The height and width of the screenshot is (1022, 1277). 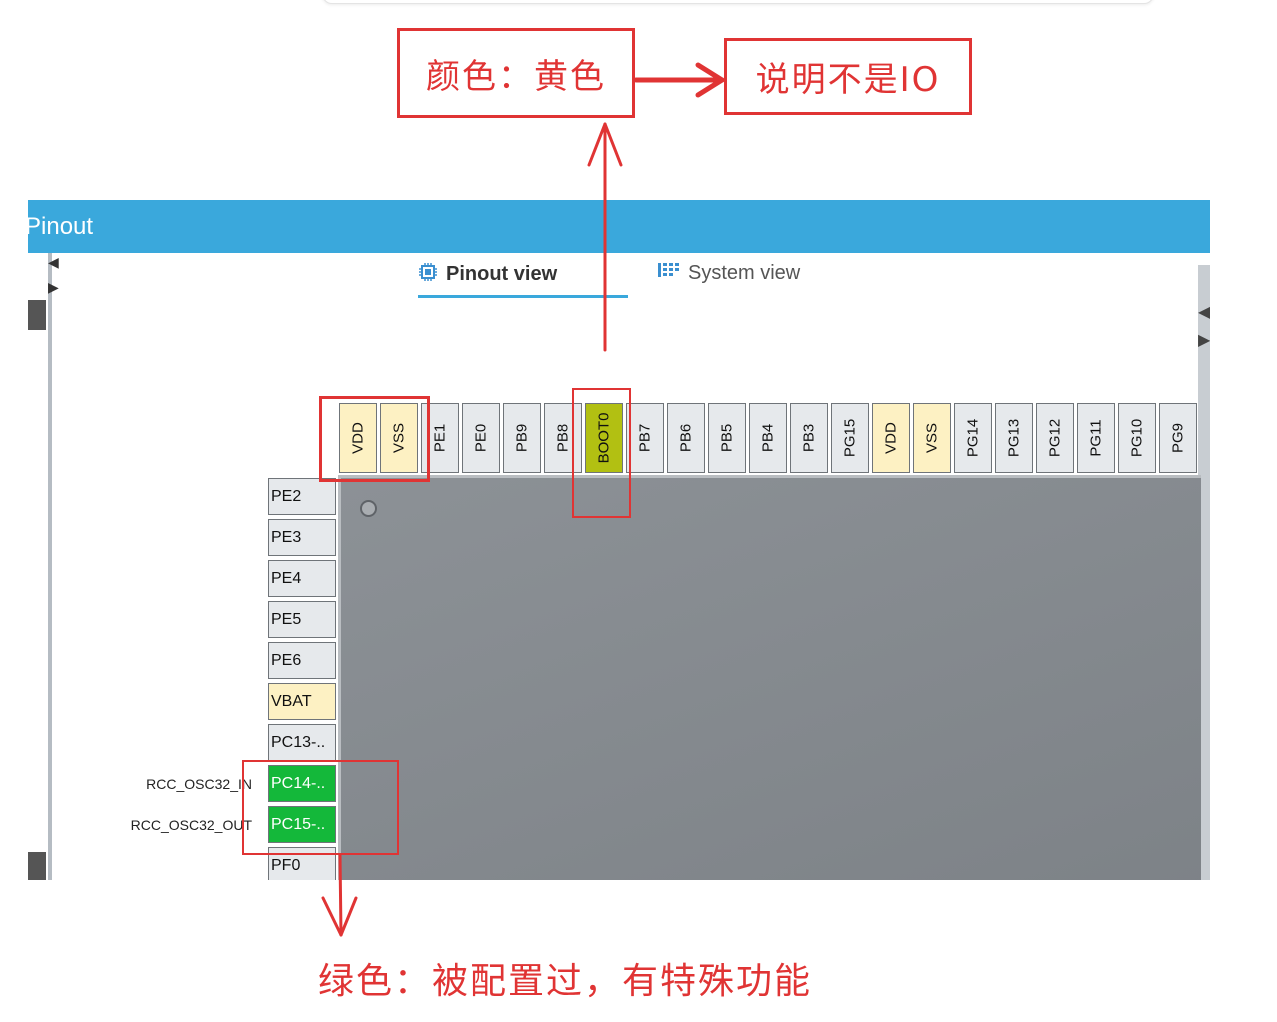 I want to click on pin1-marker, so click(x=368, y=508).